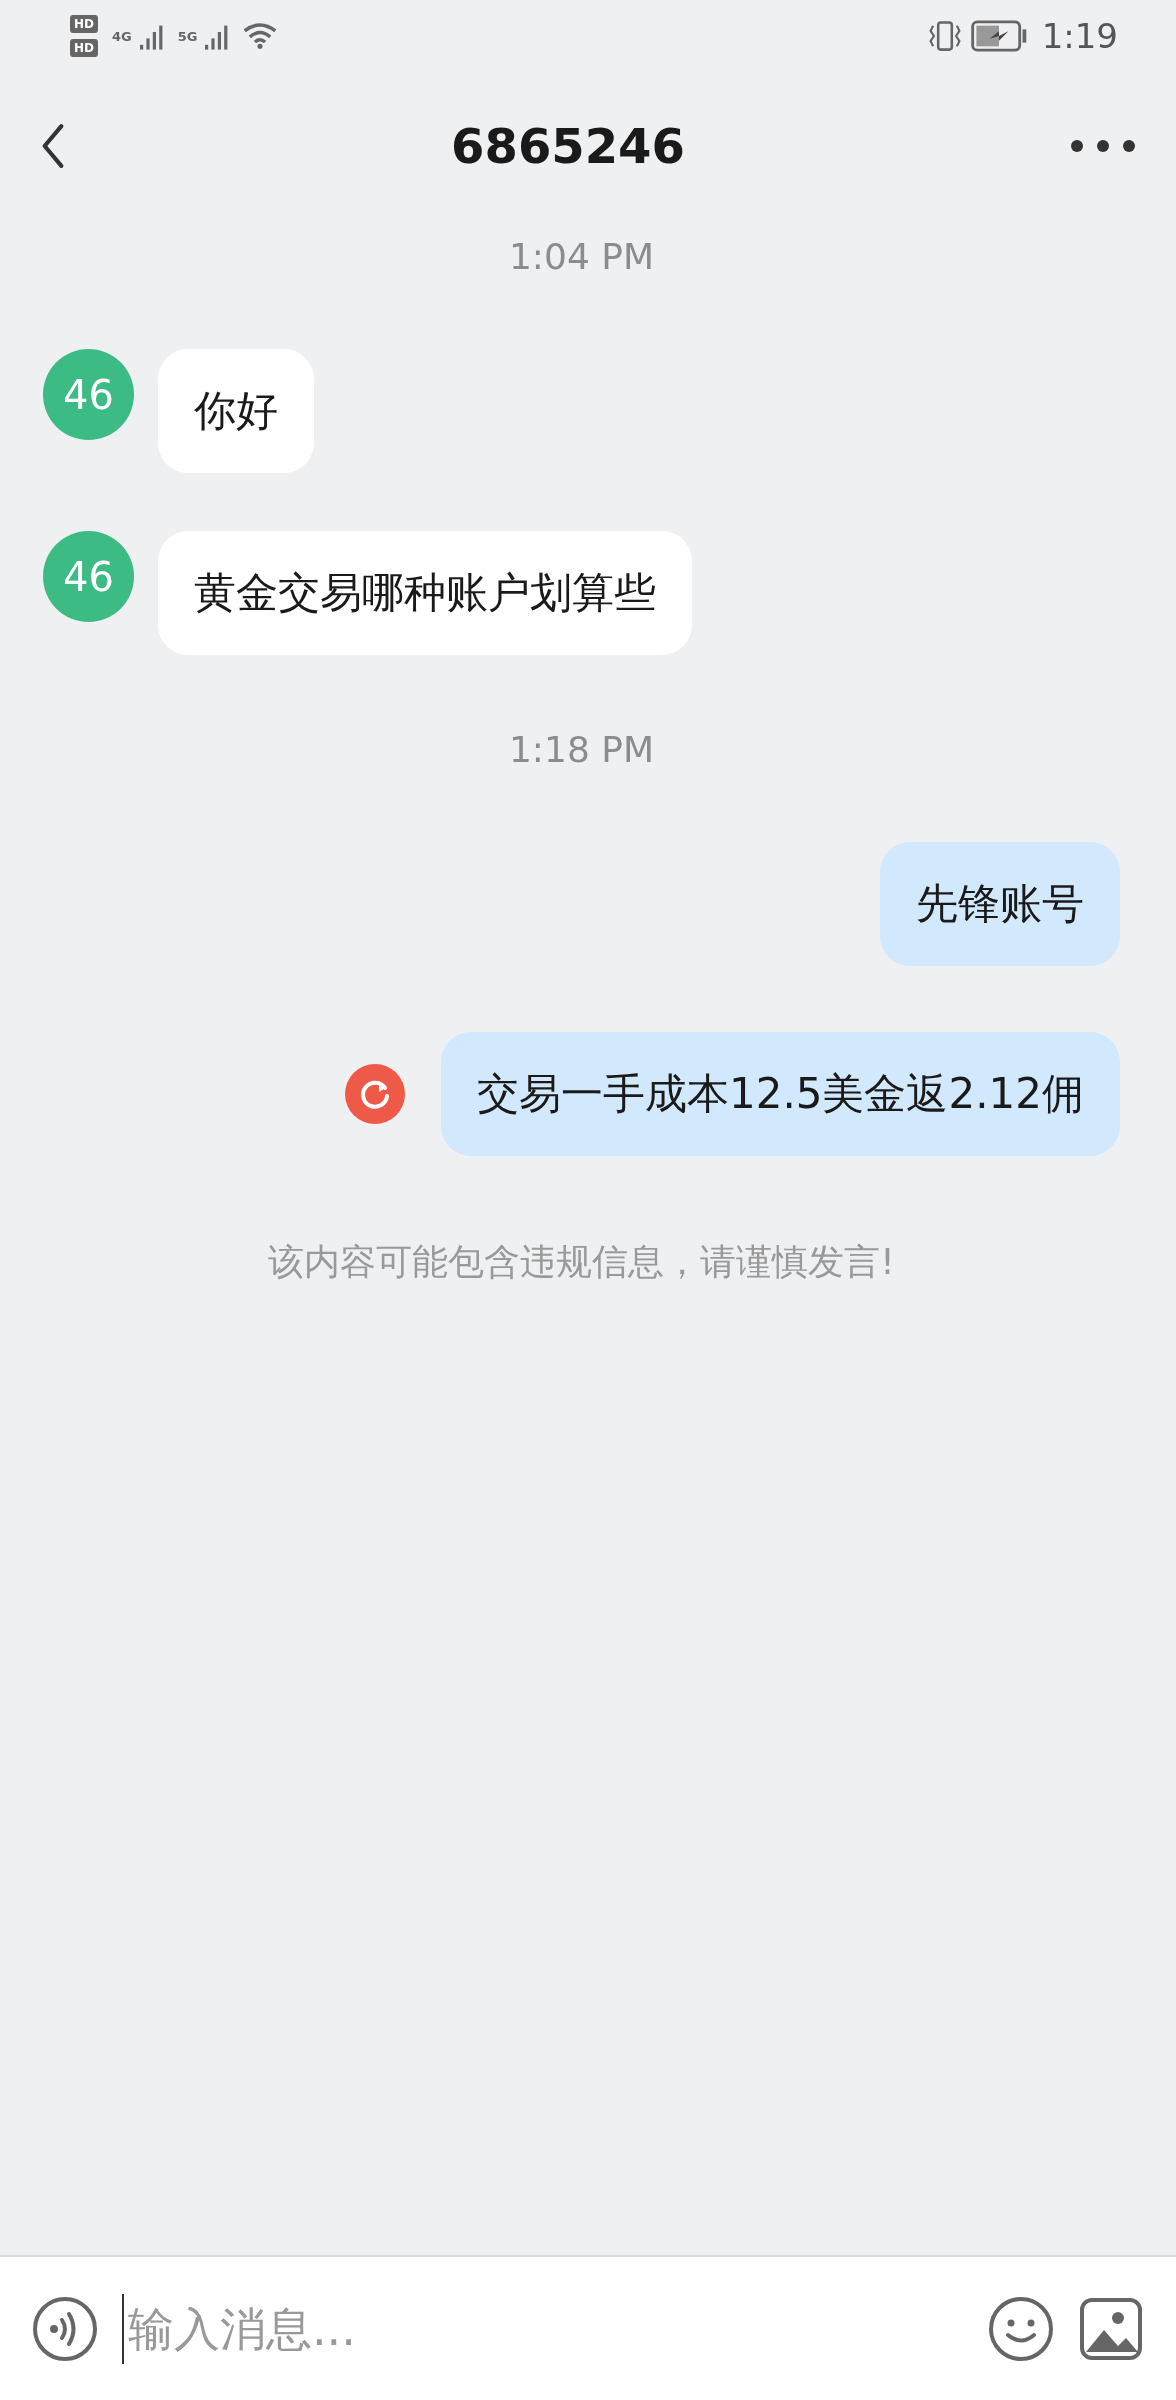  What do you see at coordinates (1000, 904) in the screenshot?
I see `message-bubble: 先锋账号` at bounding box center [1000, 904].